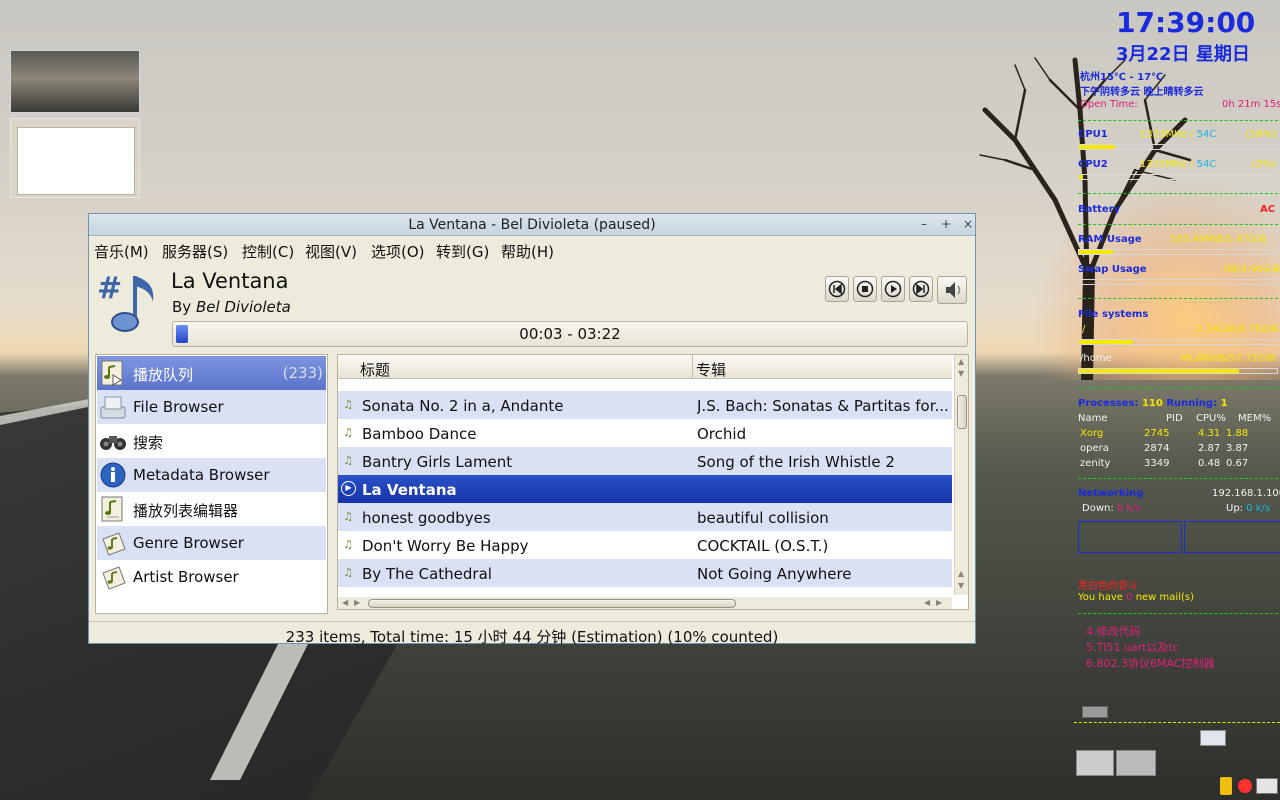 The width and height of the screenshot is (1280, 800). I want to click on table-row: ♫ Don't Worry Be Happy COCKTAIL (O.S.T.), so click(645, 545).